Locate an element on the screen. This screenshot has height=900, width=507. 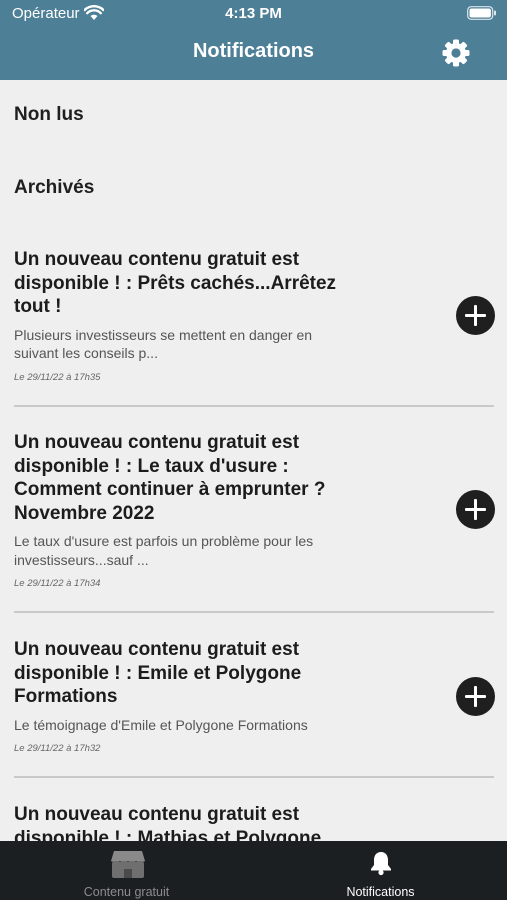
unread-section-header: Non lus is located at coordinates (49, 115).